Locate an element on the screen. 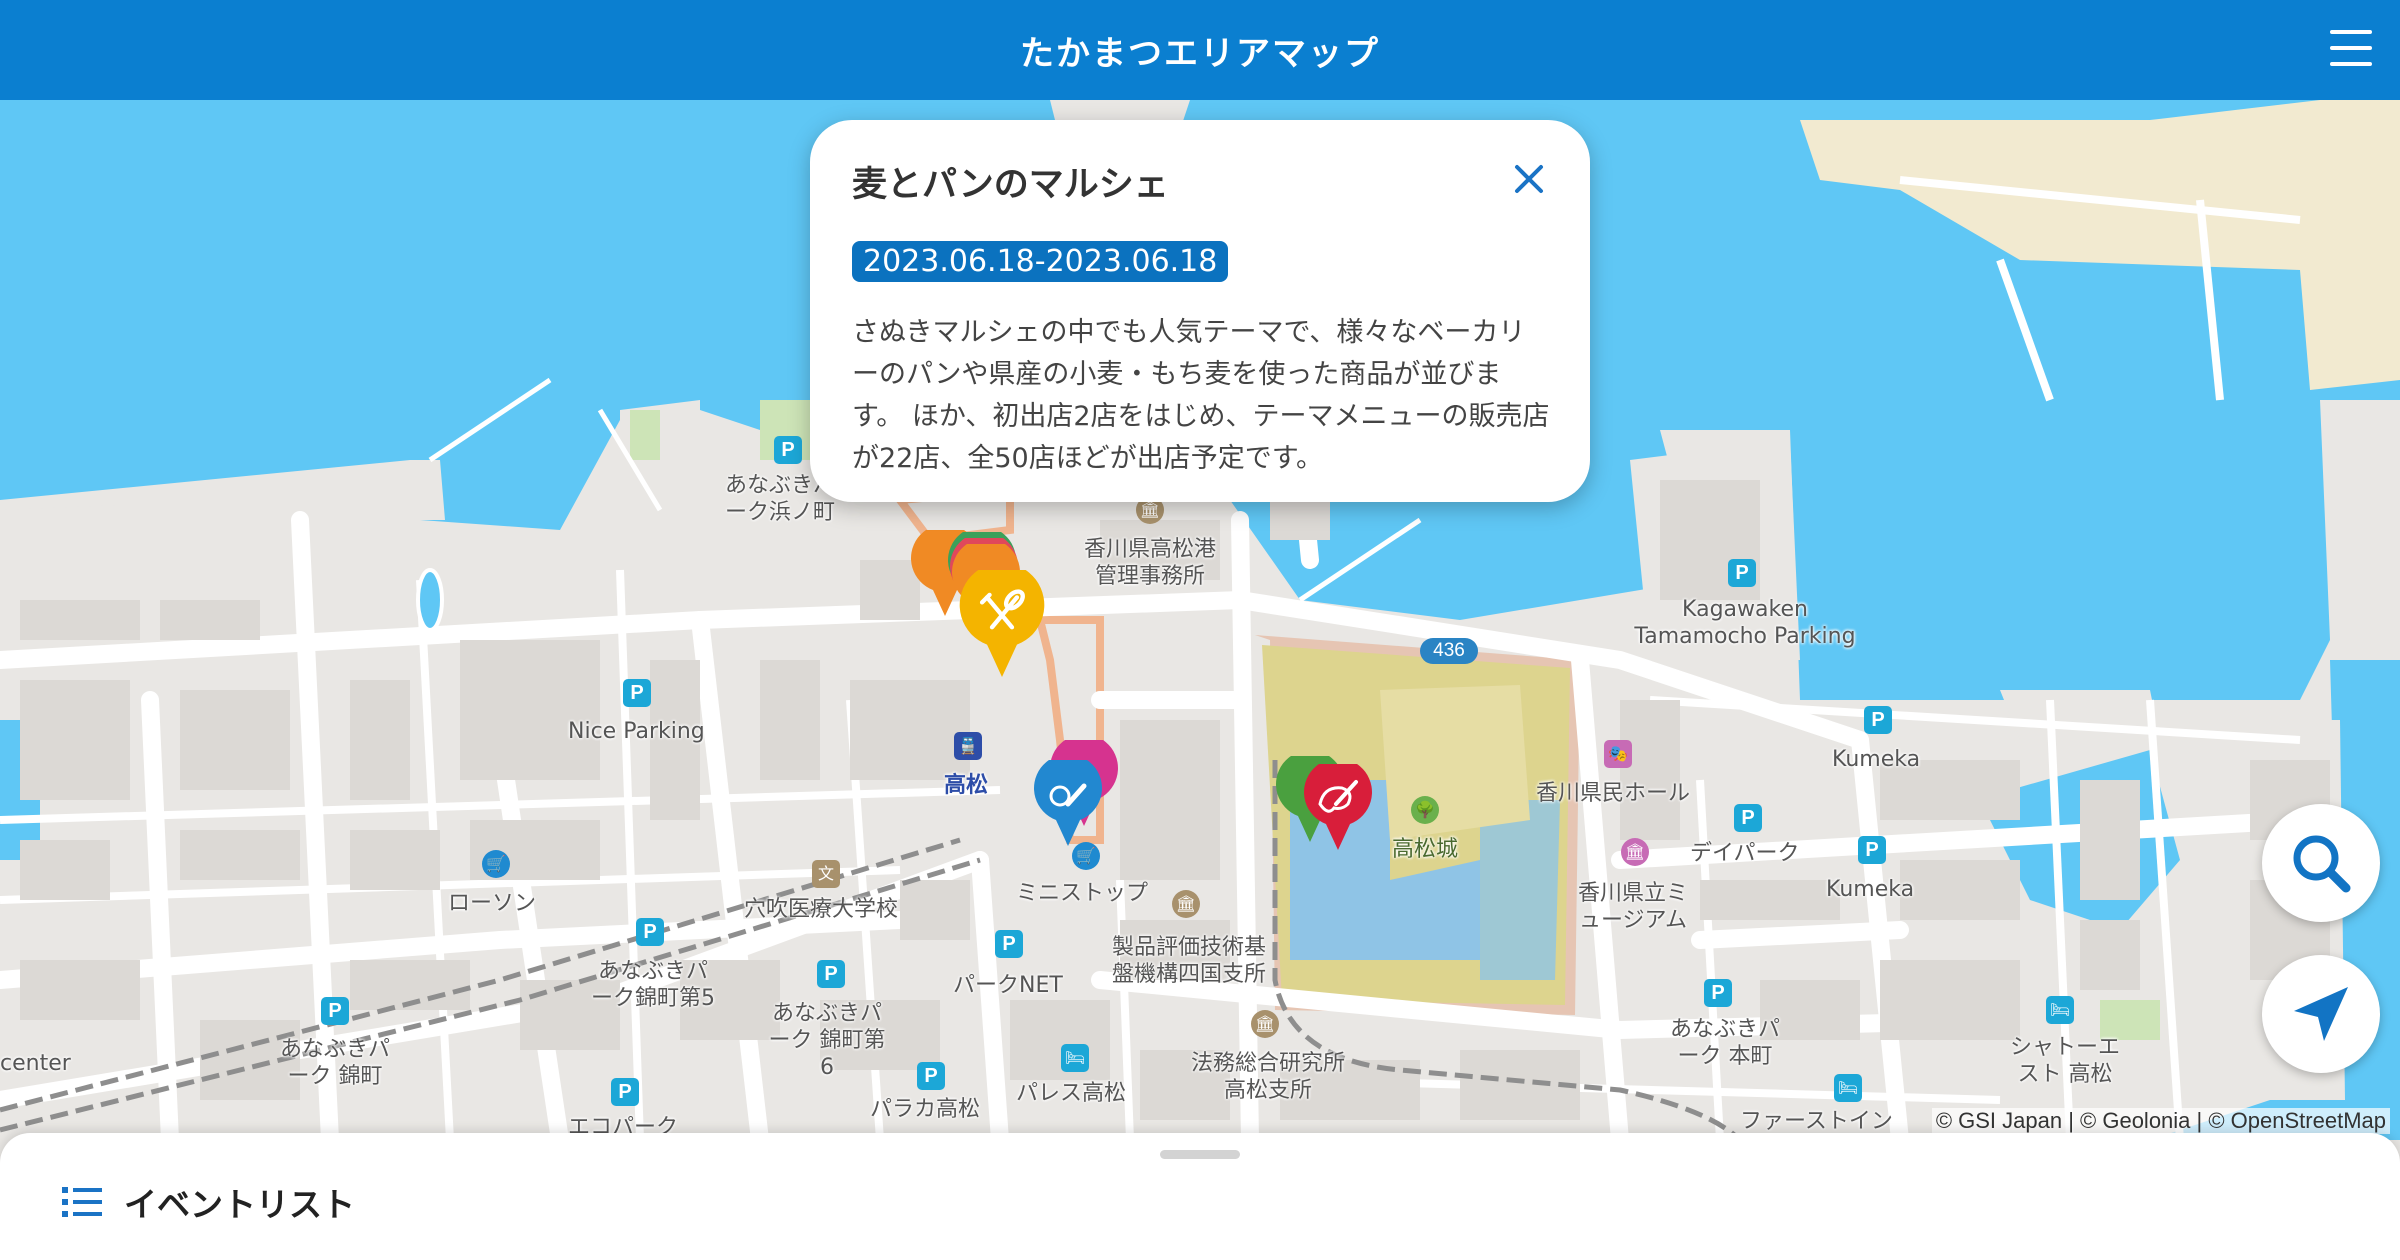 This screenshot has height=1260, width=2400. event-list-sheet: イベントリスト is located at coordinates (1200, 1196).